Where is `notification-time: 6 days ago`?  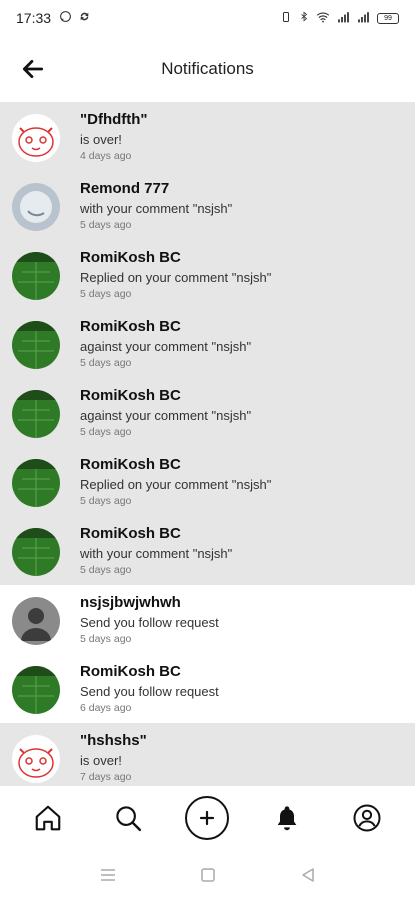 notification-time: 6 days ago is located at coordinates (106, 708).